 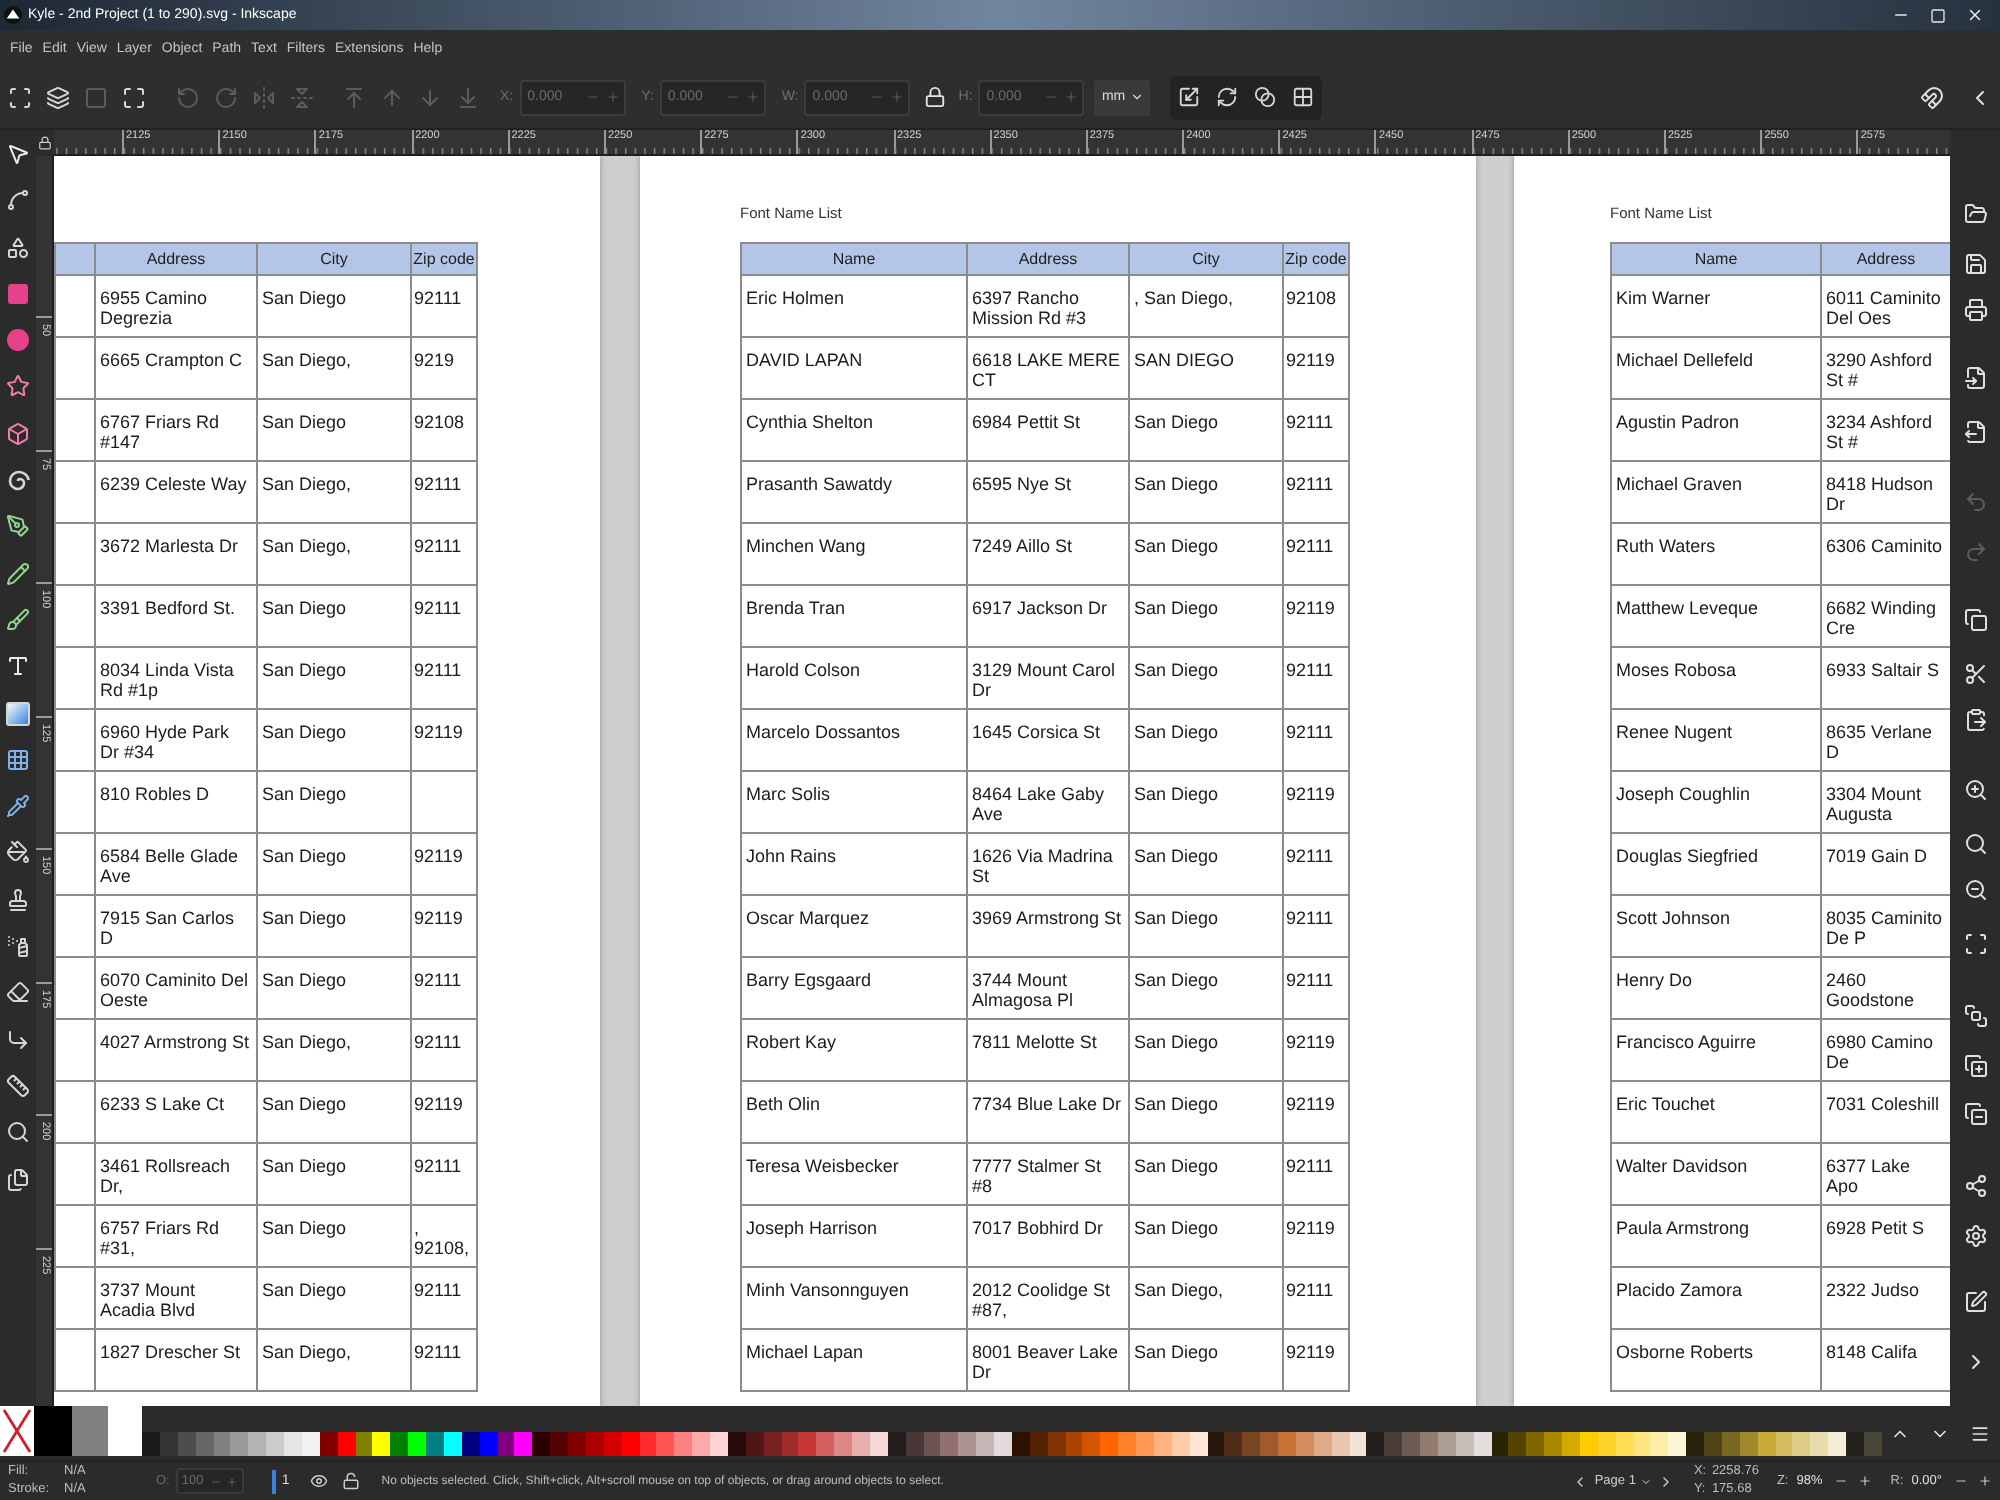 What do you see at coordinates (18, 1085) in the screenshot?
I see `ruler-icon` at bounding box center [18, 1085].